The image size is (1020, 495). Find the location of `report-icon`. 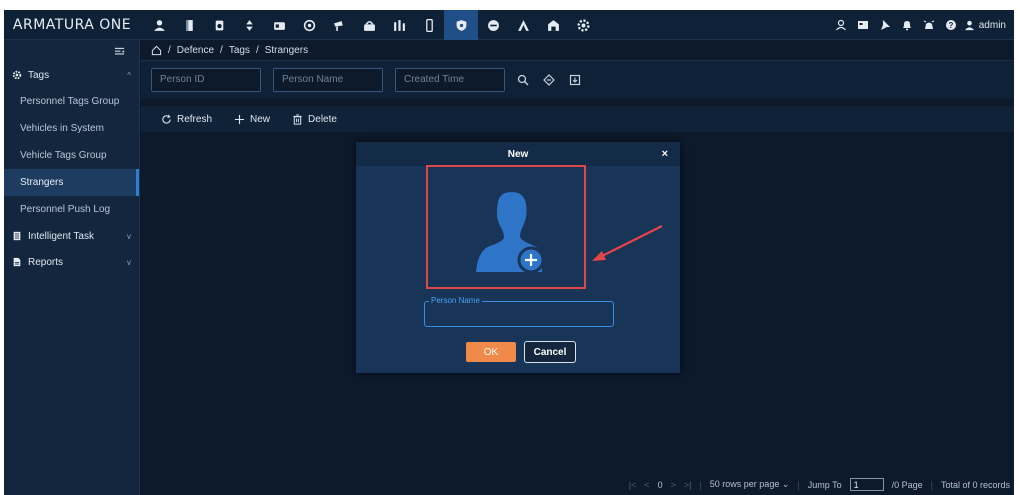

report-icon is located at coordinates (17, 262).